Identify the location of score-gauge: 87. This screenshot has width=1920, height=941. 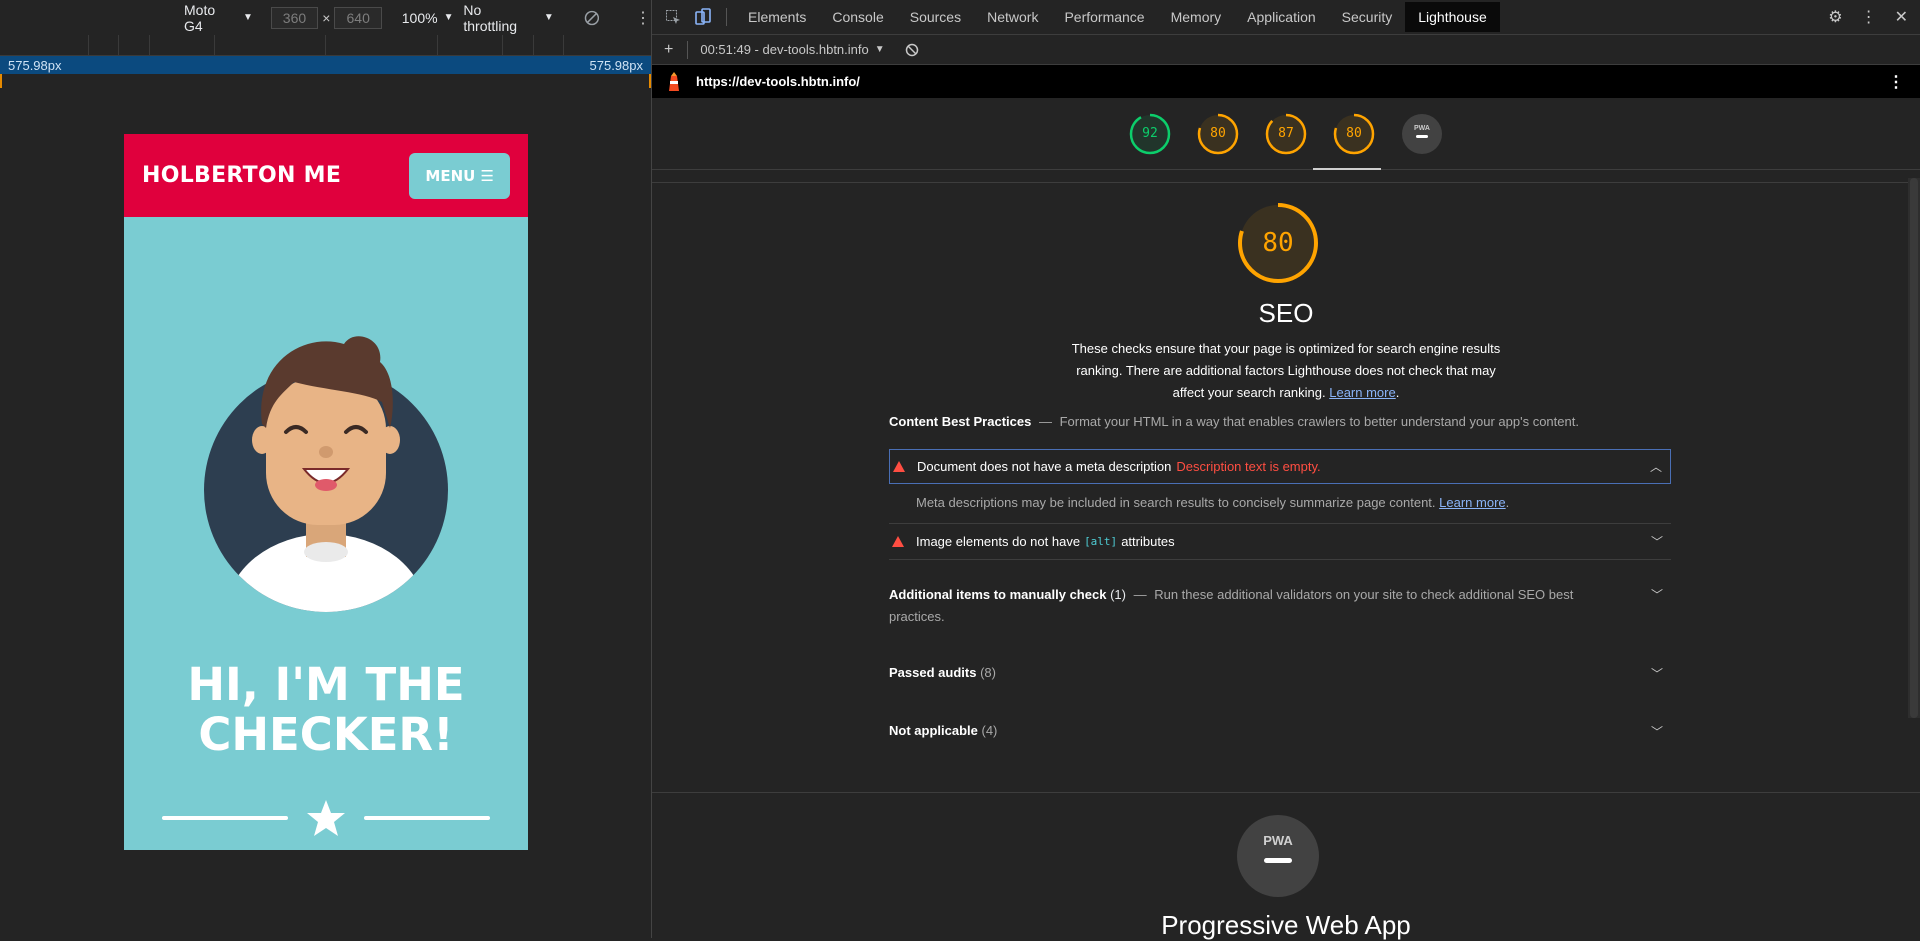
(1286, 134).